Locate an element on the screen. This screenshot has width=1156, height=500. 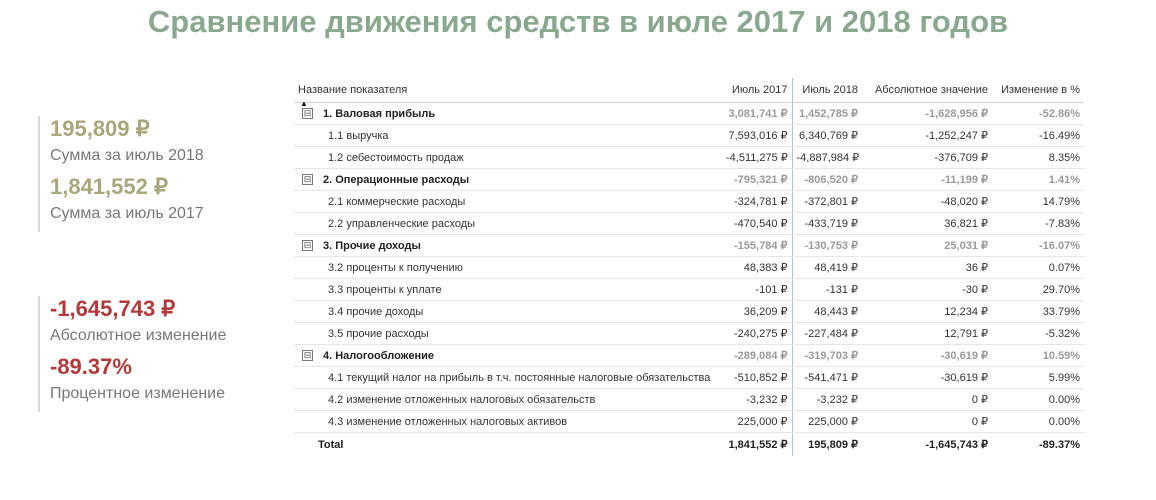
cell-july-2017: -324,781 ₽ is located at coordinates (757, 201).